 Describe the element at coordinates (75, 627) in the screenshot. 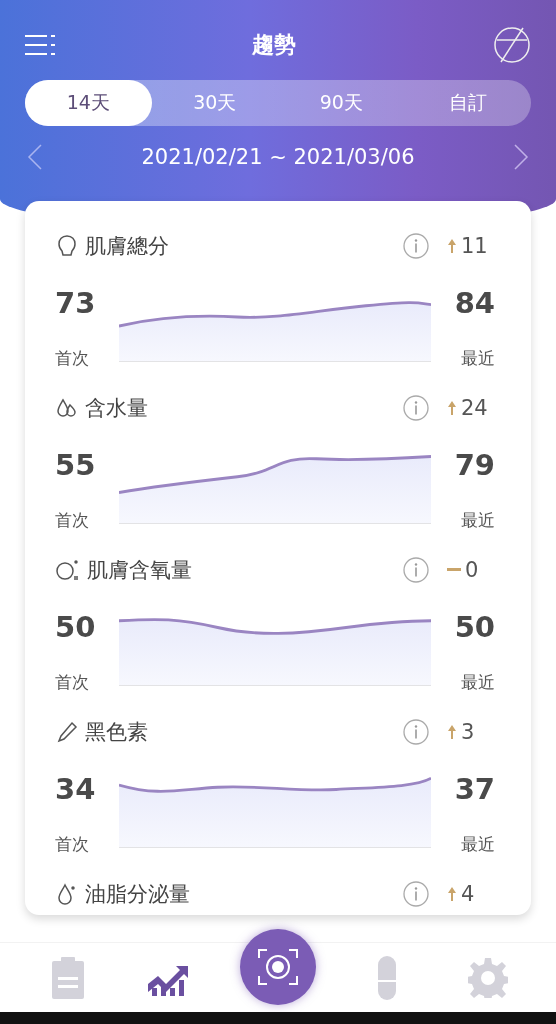

I see `first-value: 50` at that location.